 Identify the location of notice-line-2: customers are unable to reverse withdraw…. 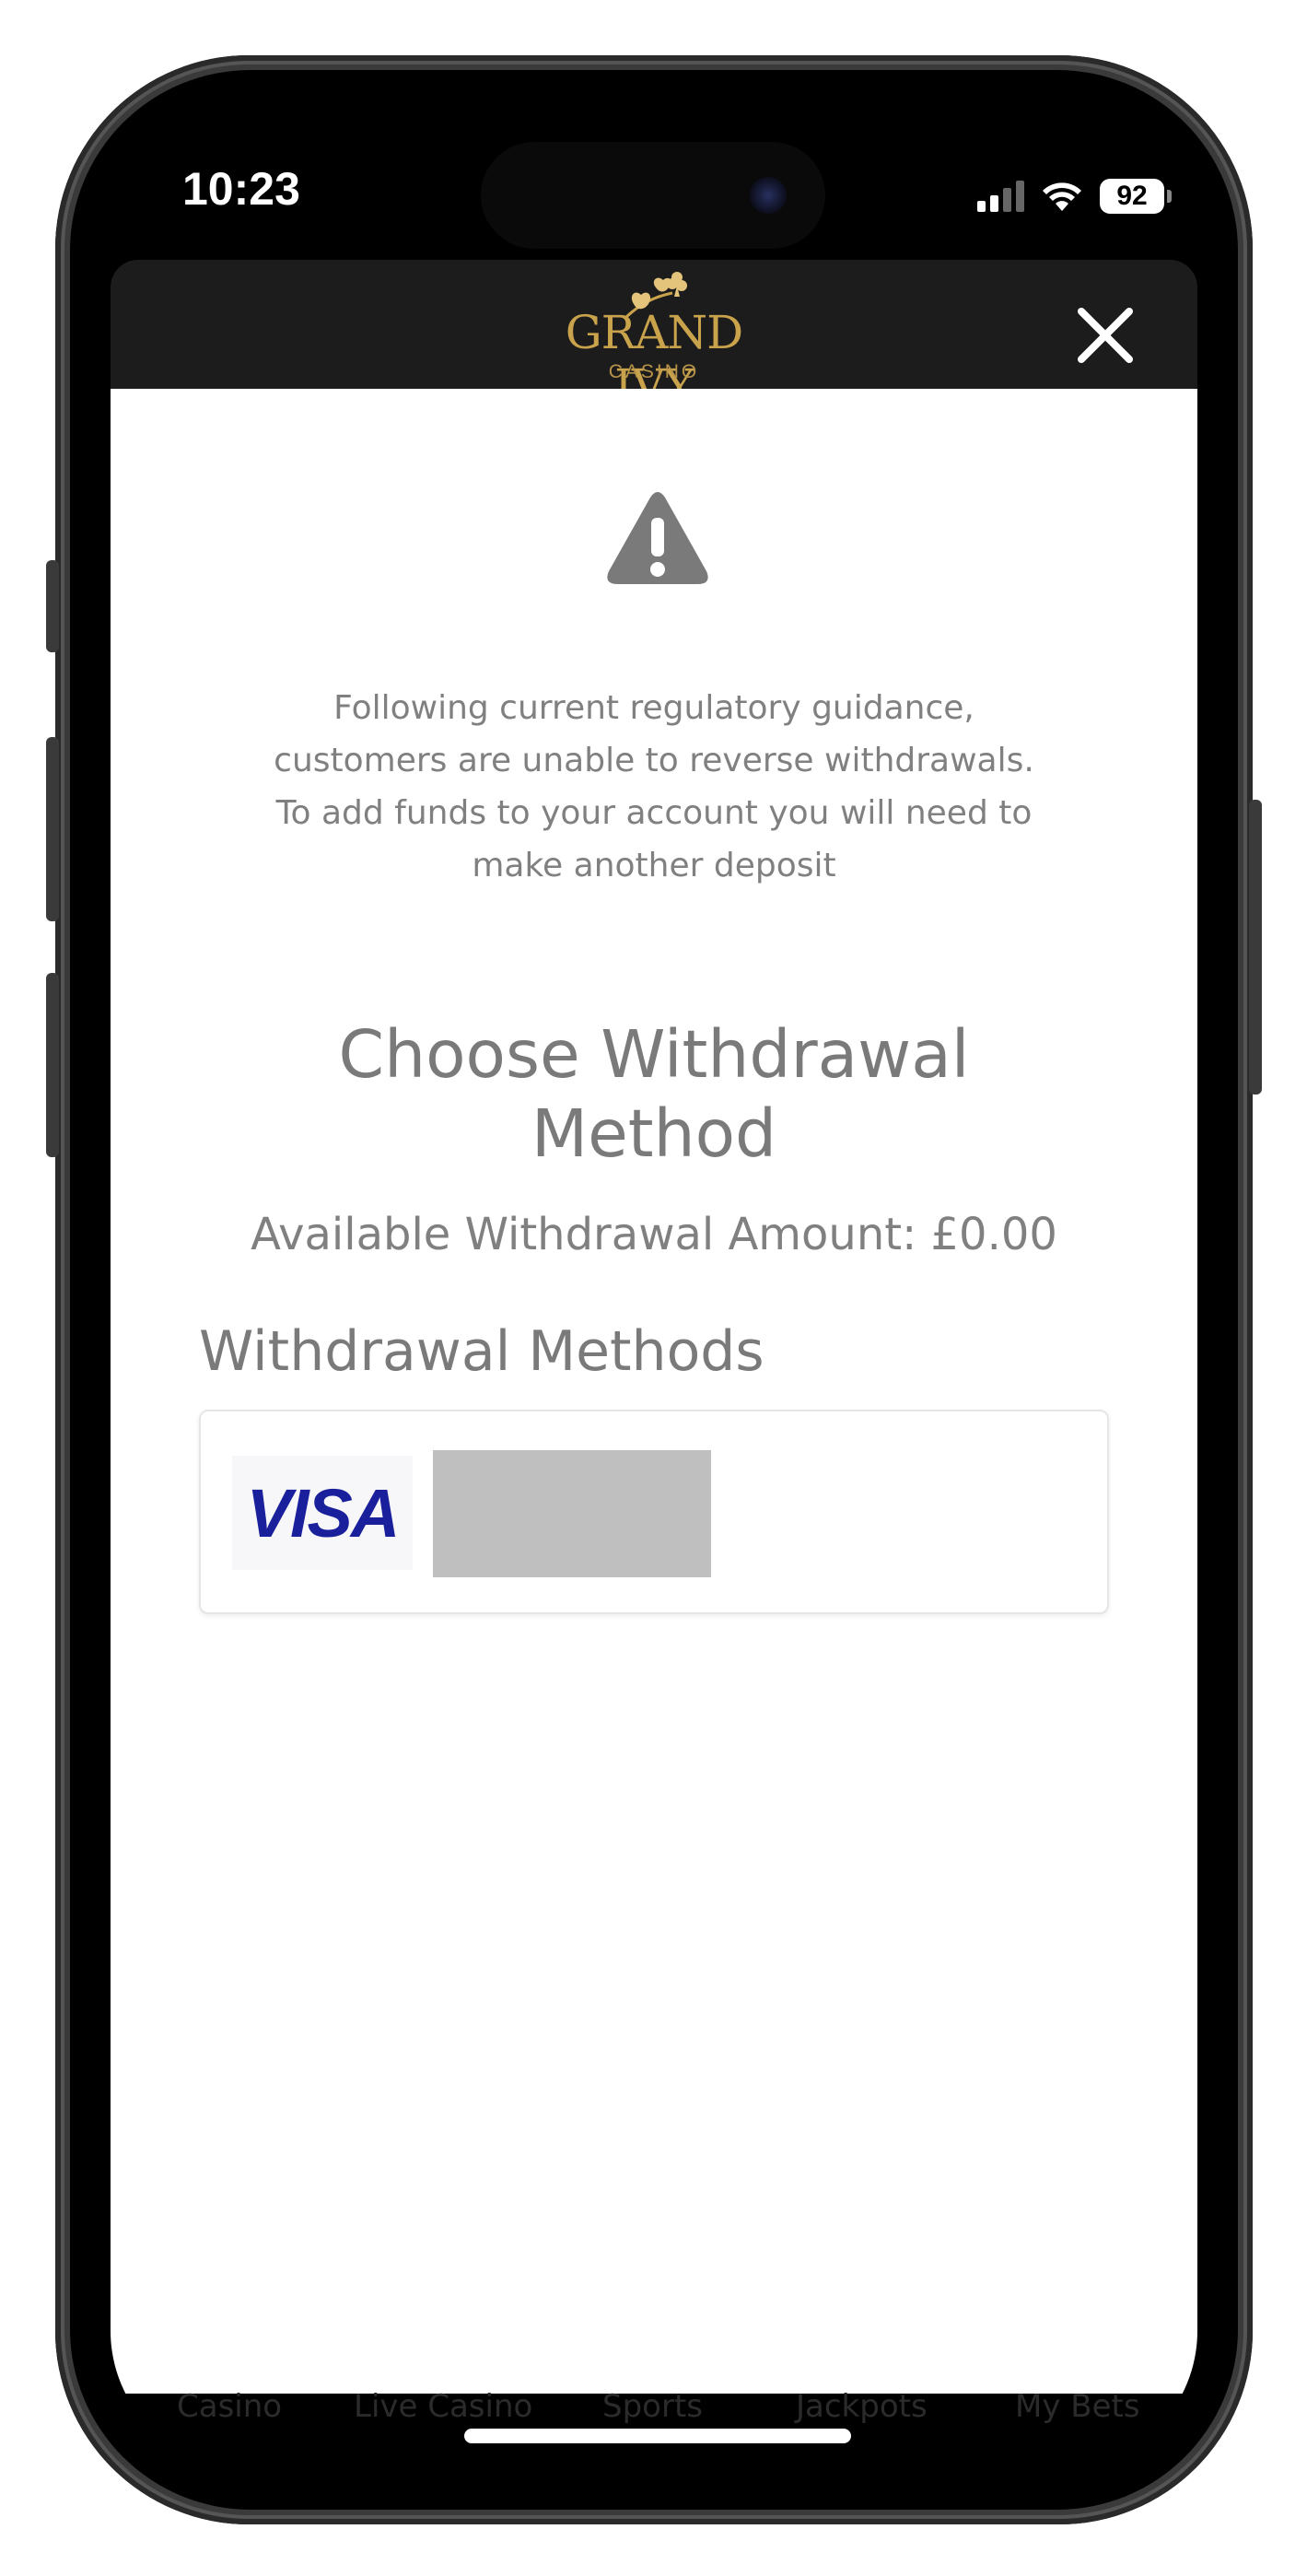
(654, 760).